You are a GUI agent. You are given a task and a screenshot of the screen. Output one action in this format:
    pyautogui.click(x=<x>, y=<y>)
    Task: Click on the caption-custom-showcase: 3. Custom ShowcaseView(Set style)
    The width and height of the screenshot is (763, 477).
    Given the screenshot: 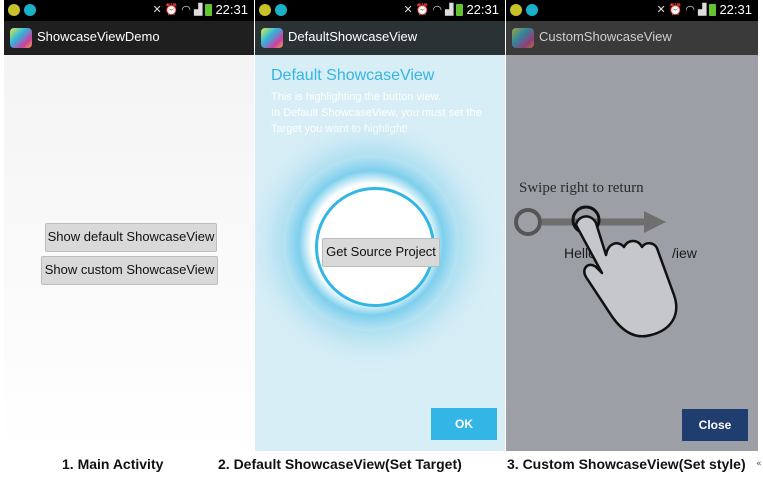 What is the action you would take?
    pyautogui.click(x=626, y=464)
    